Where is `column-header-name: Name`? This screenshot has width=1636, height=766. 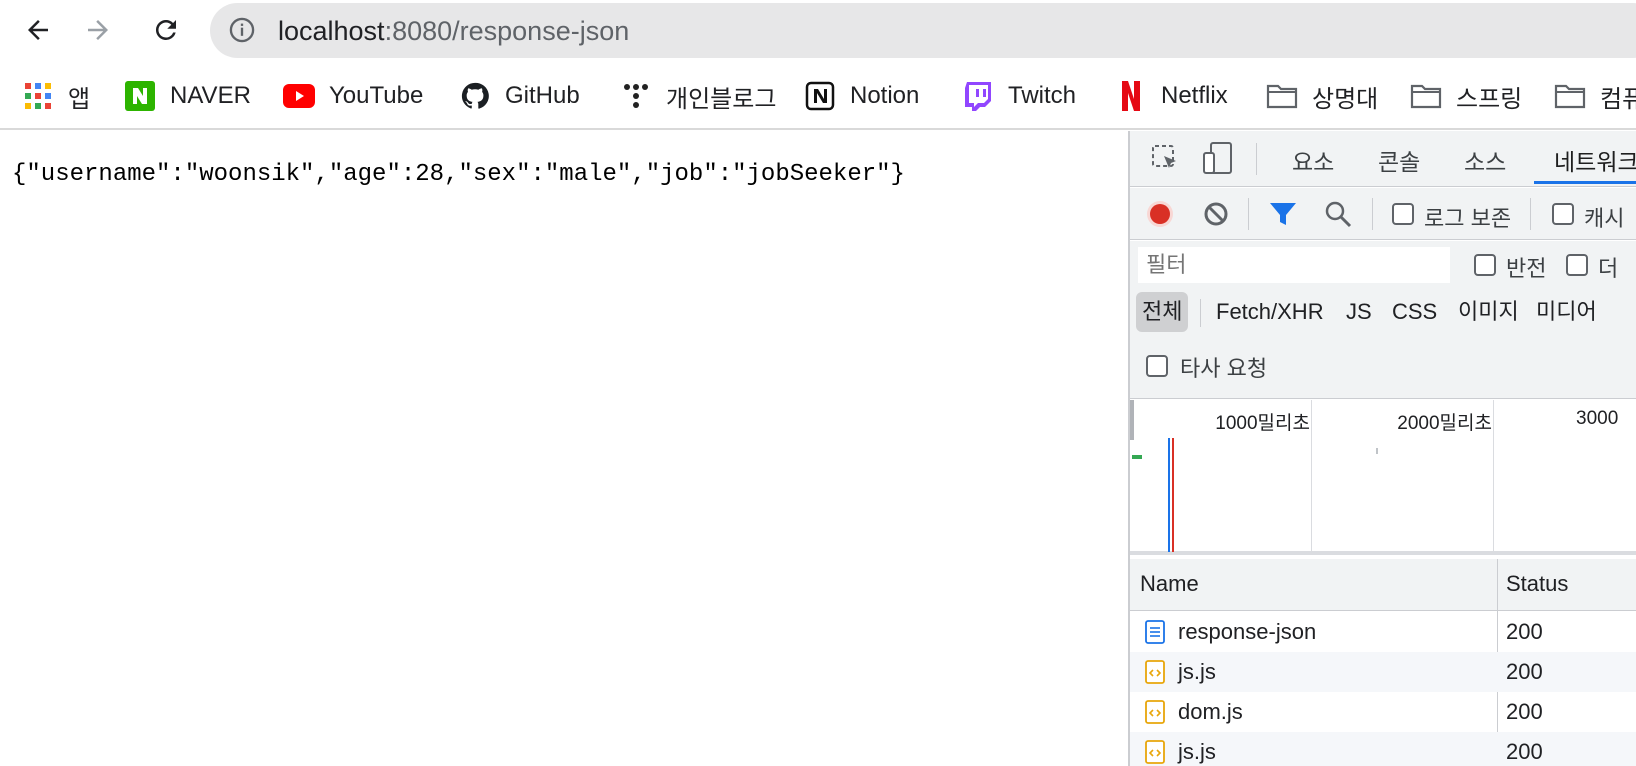
column-header-name: Name is located at coordinates (1169, 584).